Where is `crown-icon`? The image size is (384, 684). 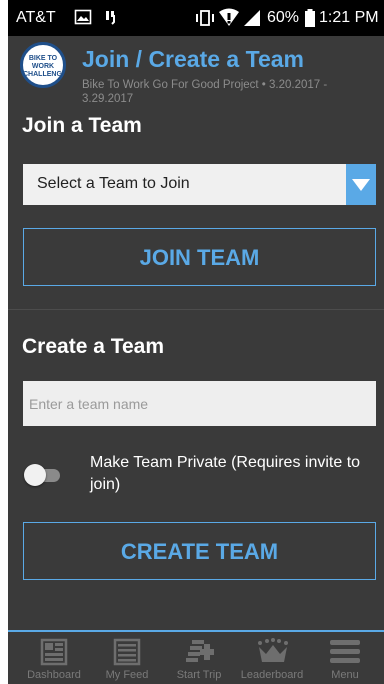 crown-icon is located at coordinates (273, 650).